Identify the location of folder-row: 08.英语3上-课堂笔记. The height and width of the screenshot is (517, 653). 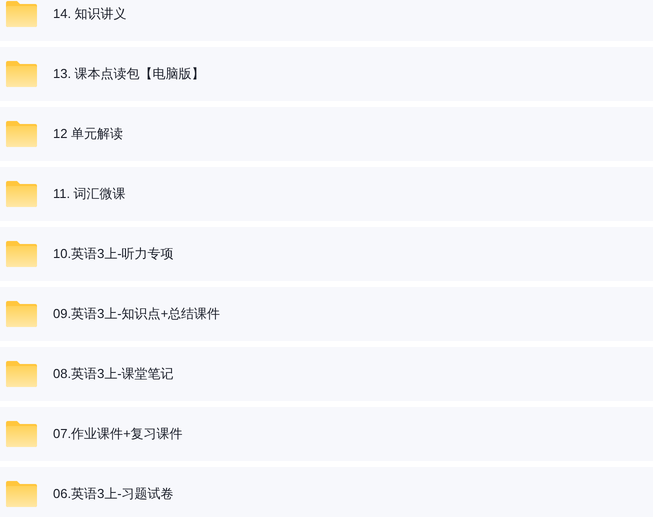
(326, 374).